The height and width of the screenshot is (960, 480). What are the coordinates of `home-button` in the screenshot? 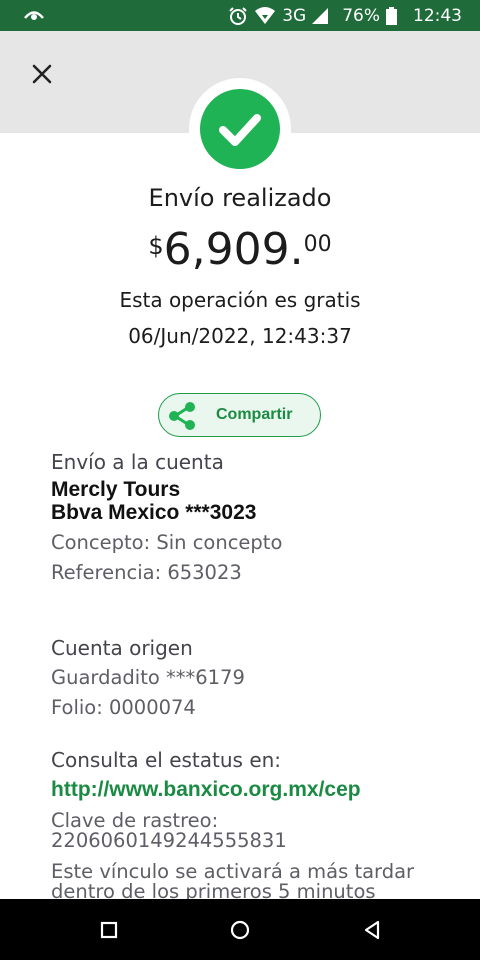 It's located at (240, 930).